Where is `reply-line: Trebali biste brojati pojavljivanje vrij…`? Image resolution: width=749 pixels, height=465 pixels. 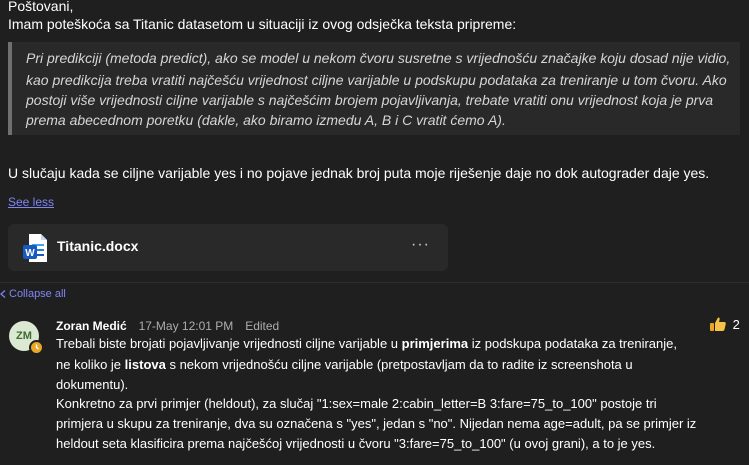 reply-line: Trebali biste brojati pojavljivanje vrij… is located at coordinates (366, 343).